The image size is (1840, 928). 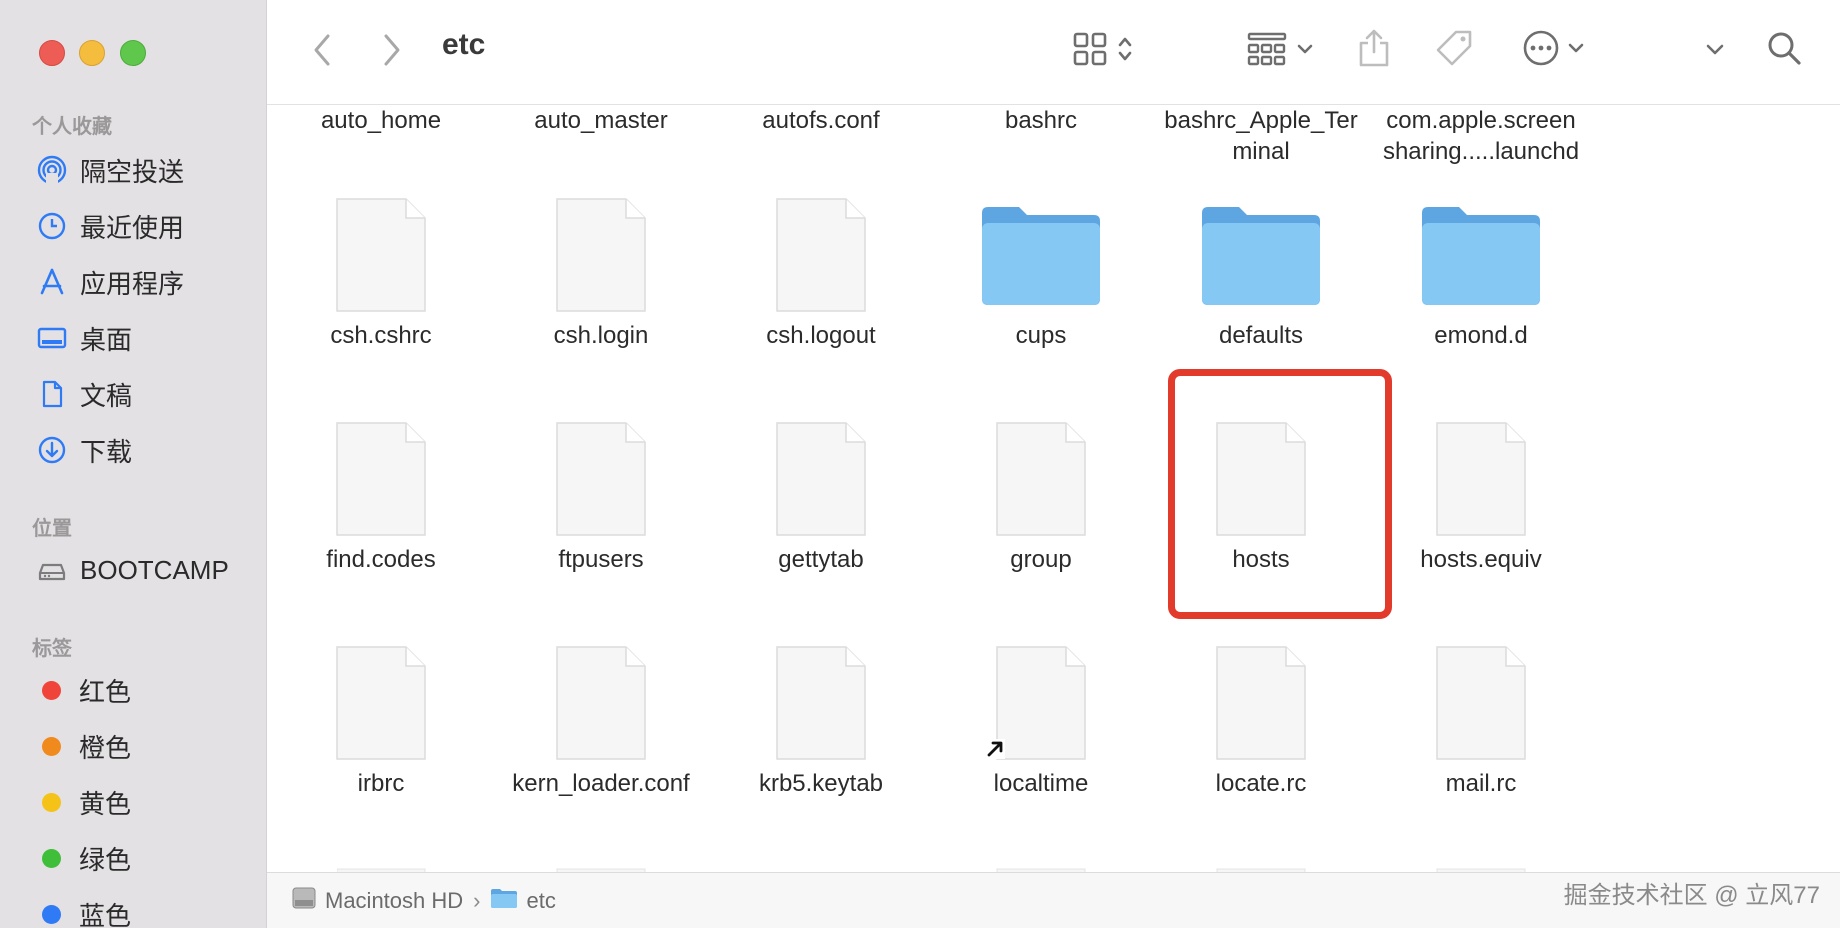 What do you see at coordinates (1041, 120) in the screenshot?
I see `file-item: bashrc` at bounding box center [1041, 120].